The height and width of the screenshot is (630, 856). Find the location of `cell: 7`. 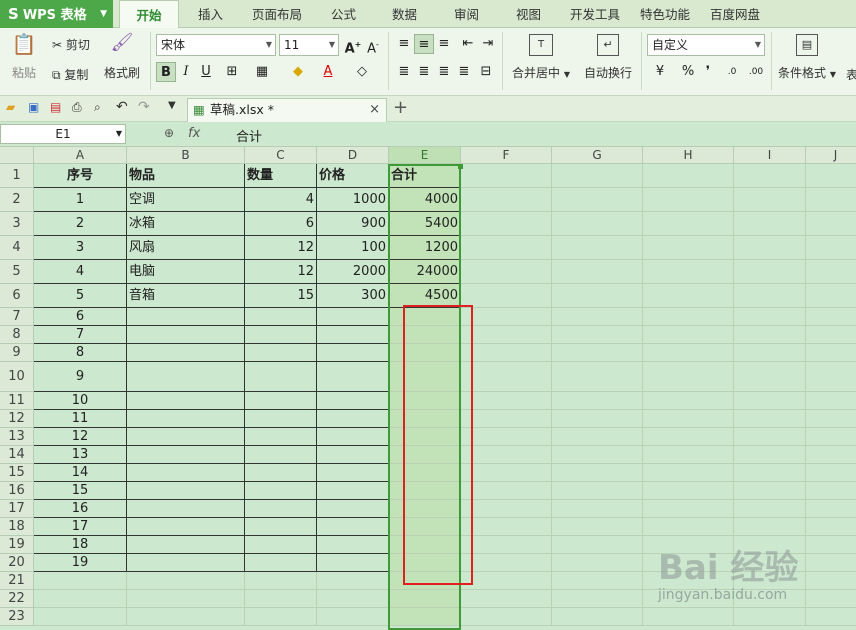

cell: 7 is located at coordinates (80, 335).